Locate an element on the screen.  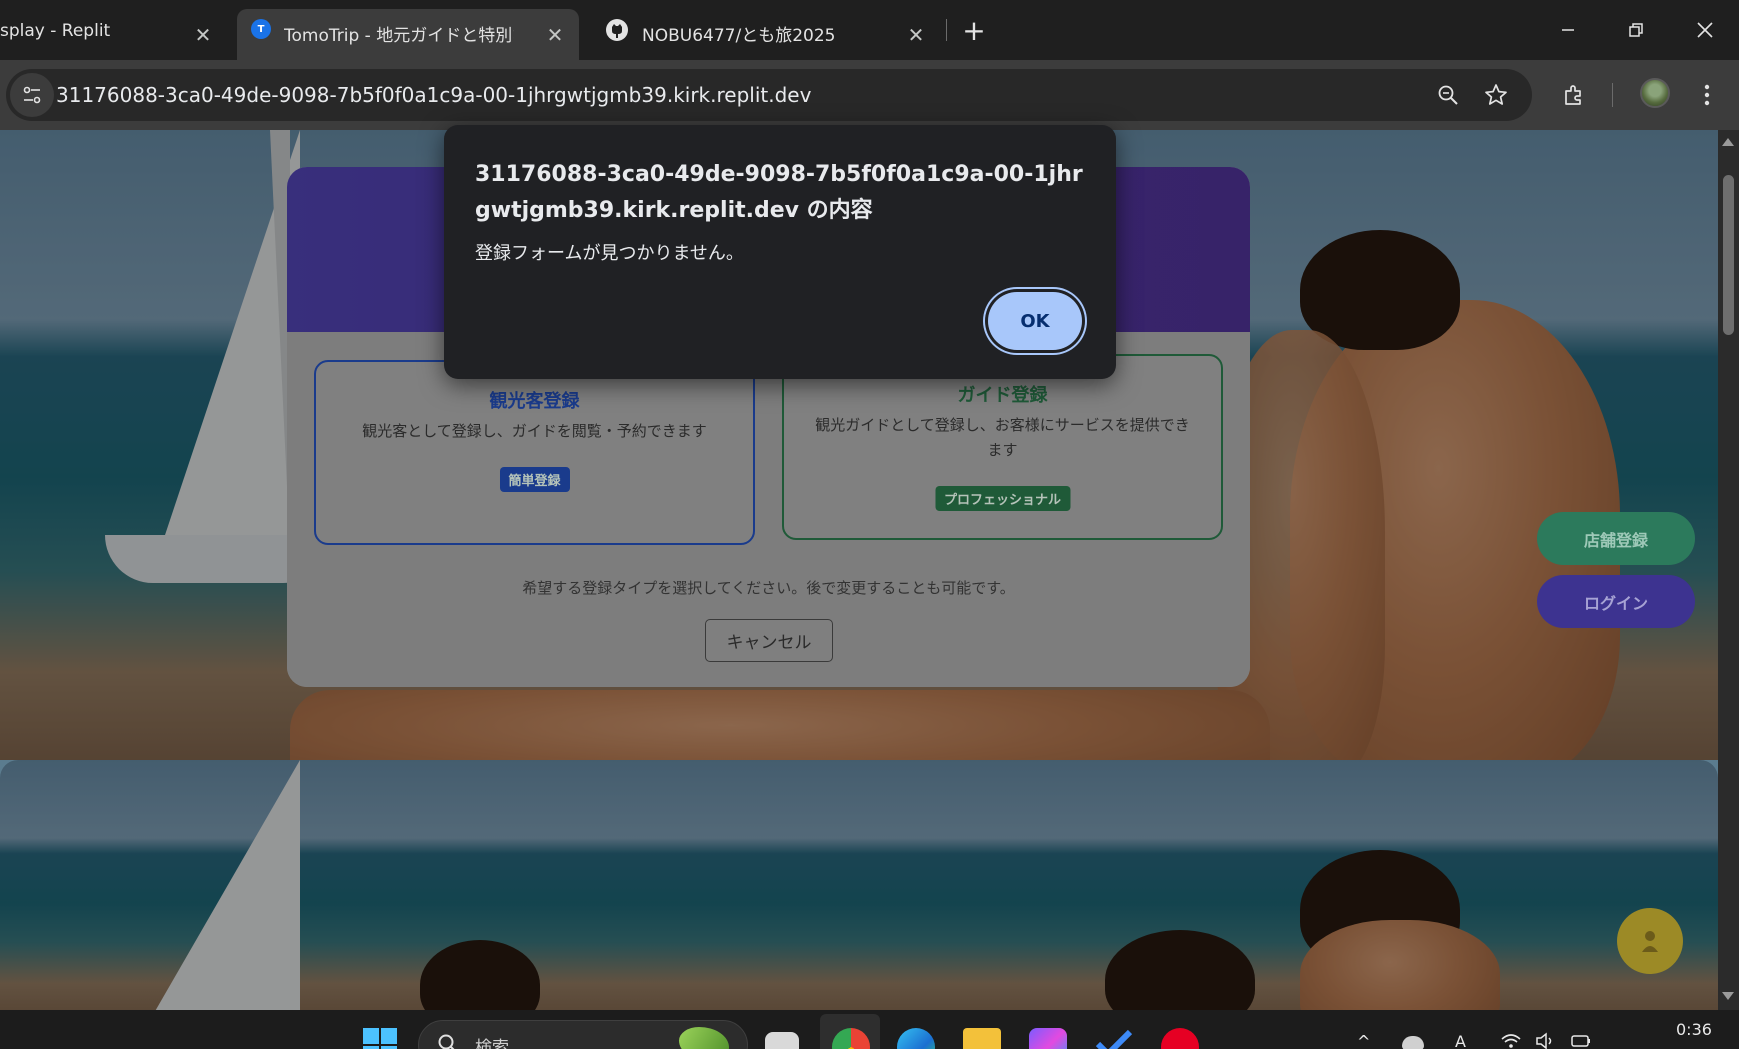
login-button: ログイン is located at coordinates (1616, 601).